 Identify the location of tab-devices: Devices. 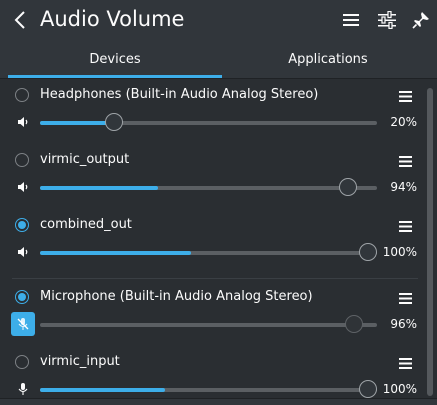
(115, 59).